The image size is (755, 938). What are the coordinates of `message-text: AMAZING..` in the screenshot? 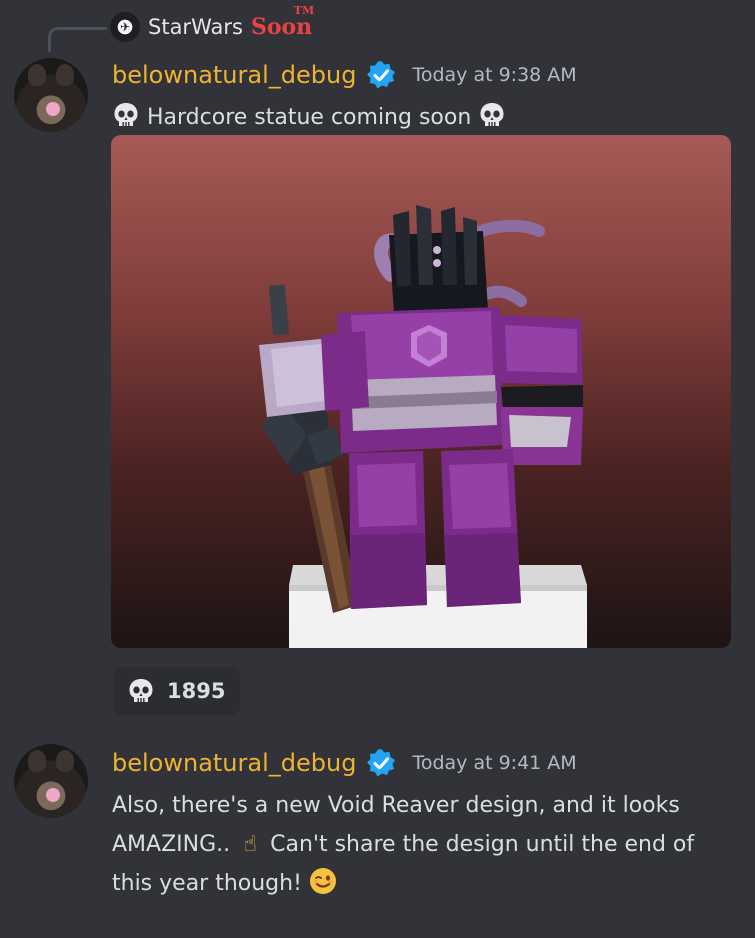 It's located at (171, 844).